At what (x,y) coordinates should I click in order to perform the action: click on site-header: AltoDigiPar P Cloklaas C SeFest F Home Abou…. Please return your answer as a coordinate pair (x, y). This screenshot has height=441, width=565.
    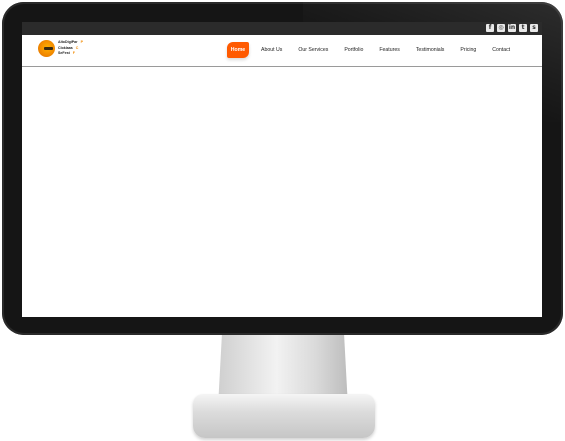
    Looking at the image, I should click on (282, 51).